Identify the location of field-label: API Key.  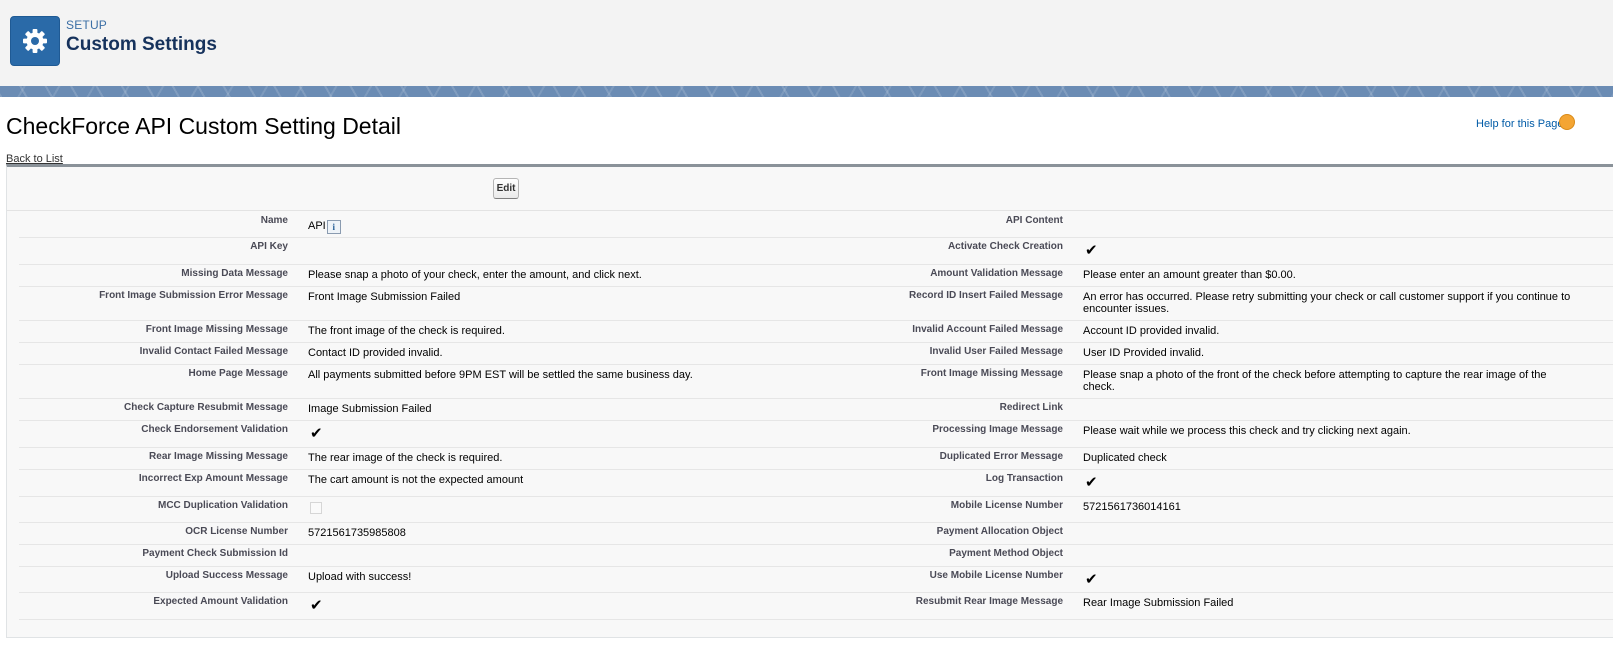
(269, 246).